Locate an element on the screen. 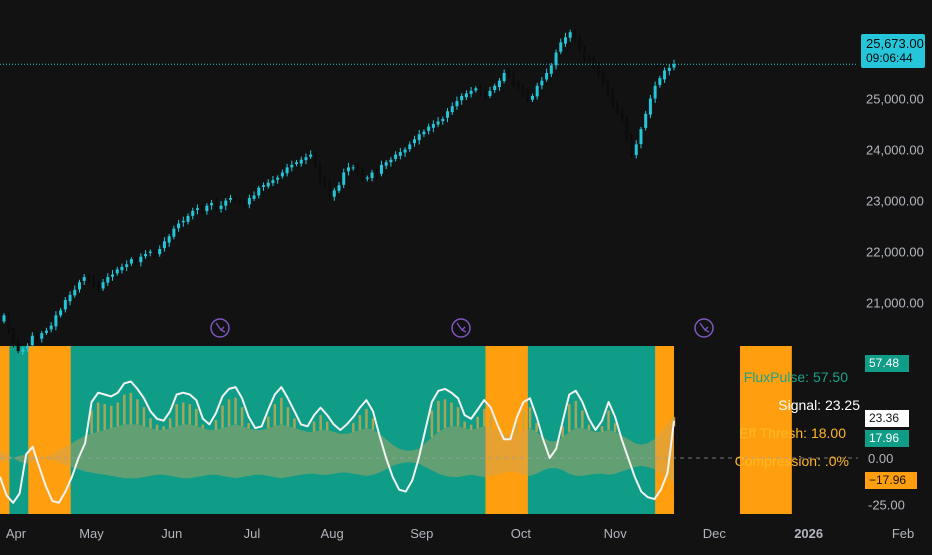 This screenshot has width=932, height=555. time-tick-label: Apr is located at coordinates (16, 533).